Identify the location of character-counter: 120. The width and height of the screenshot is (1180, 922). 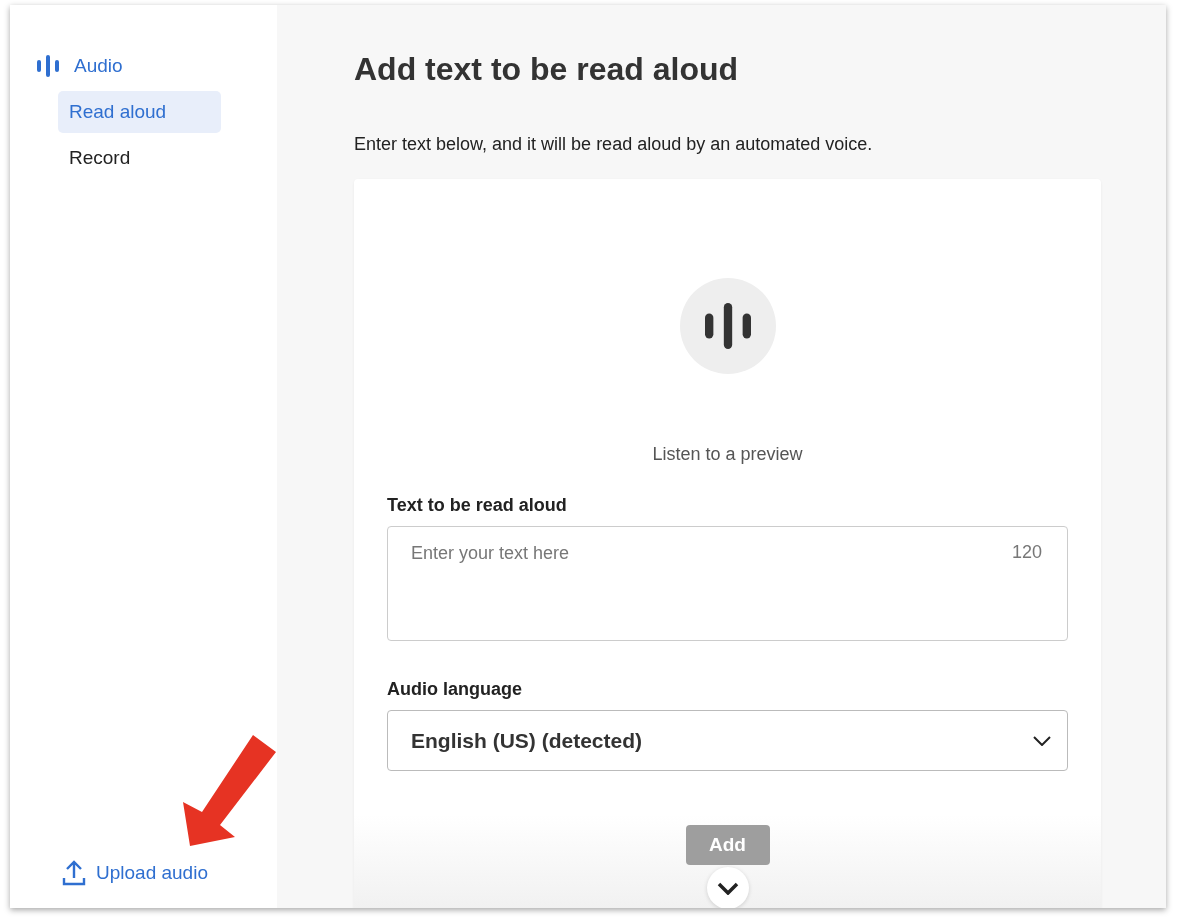
(1026, 552).